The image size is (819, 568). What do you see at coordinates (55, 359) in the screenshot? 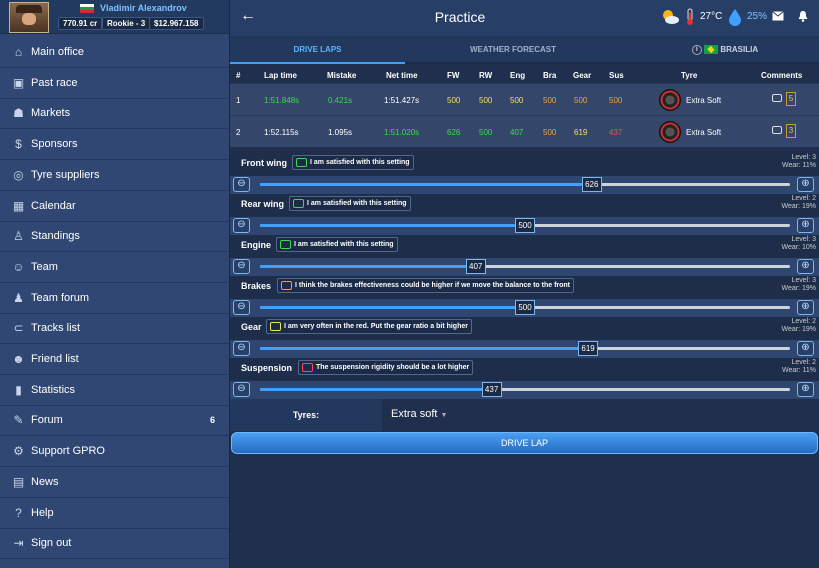
I see `sidebar-item-label: Friend list` at bounding box center [55, 359].